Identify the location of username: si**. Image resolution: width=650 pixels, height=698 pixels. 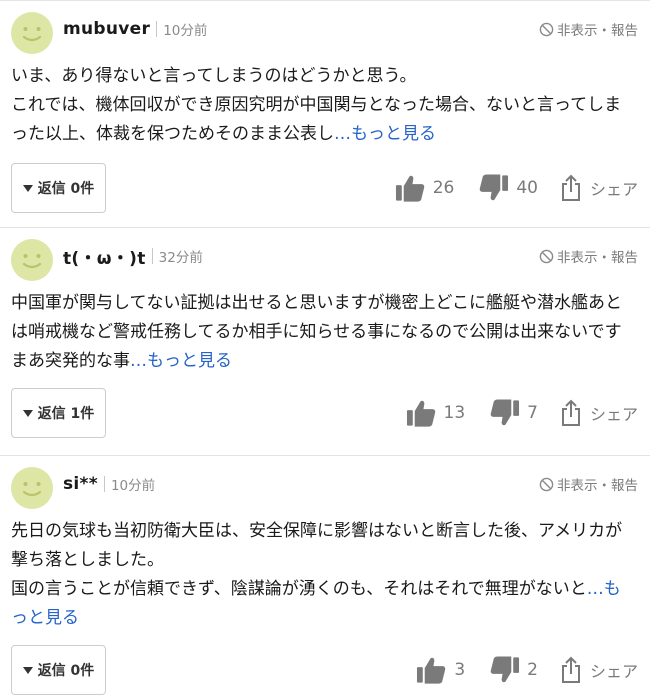
(80, 484).